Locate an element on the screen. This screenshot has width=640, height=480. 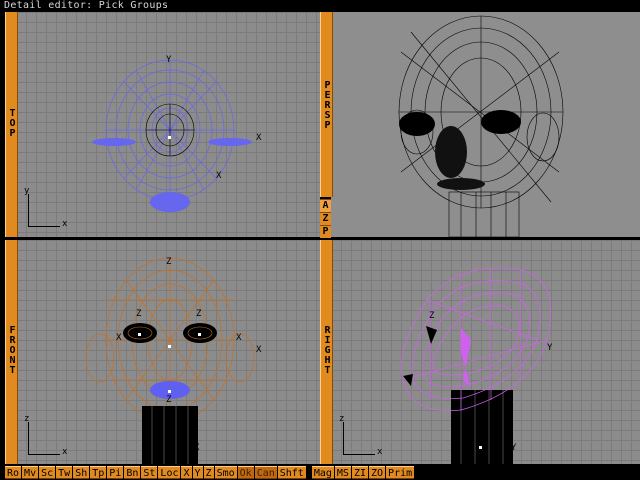
twist-button: Tw is located at coordinates (64, 472).